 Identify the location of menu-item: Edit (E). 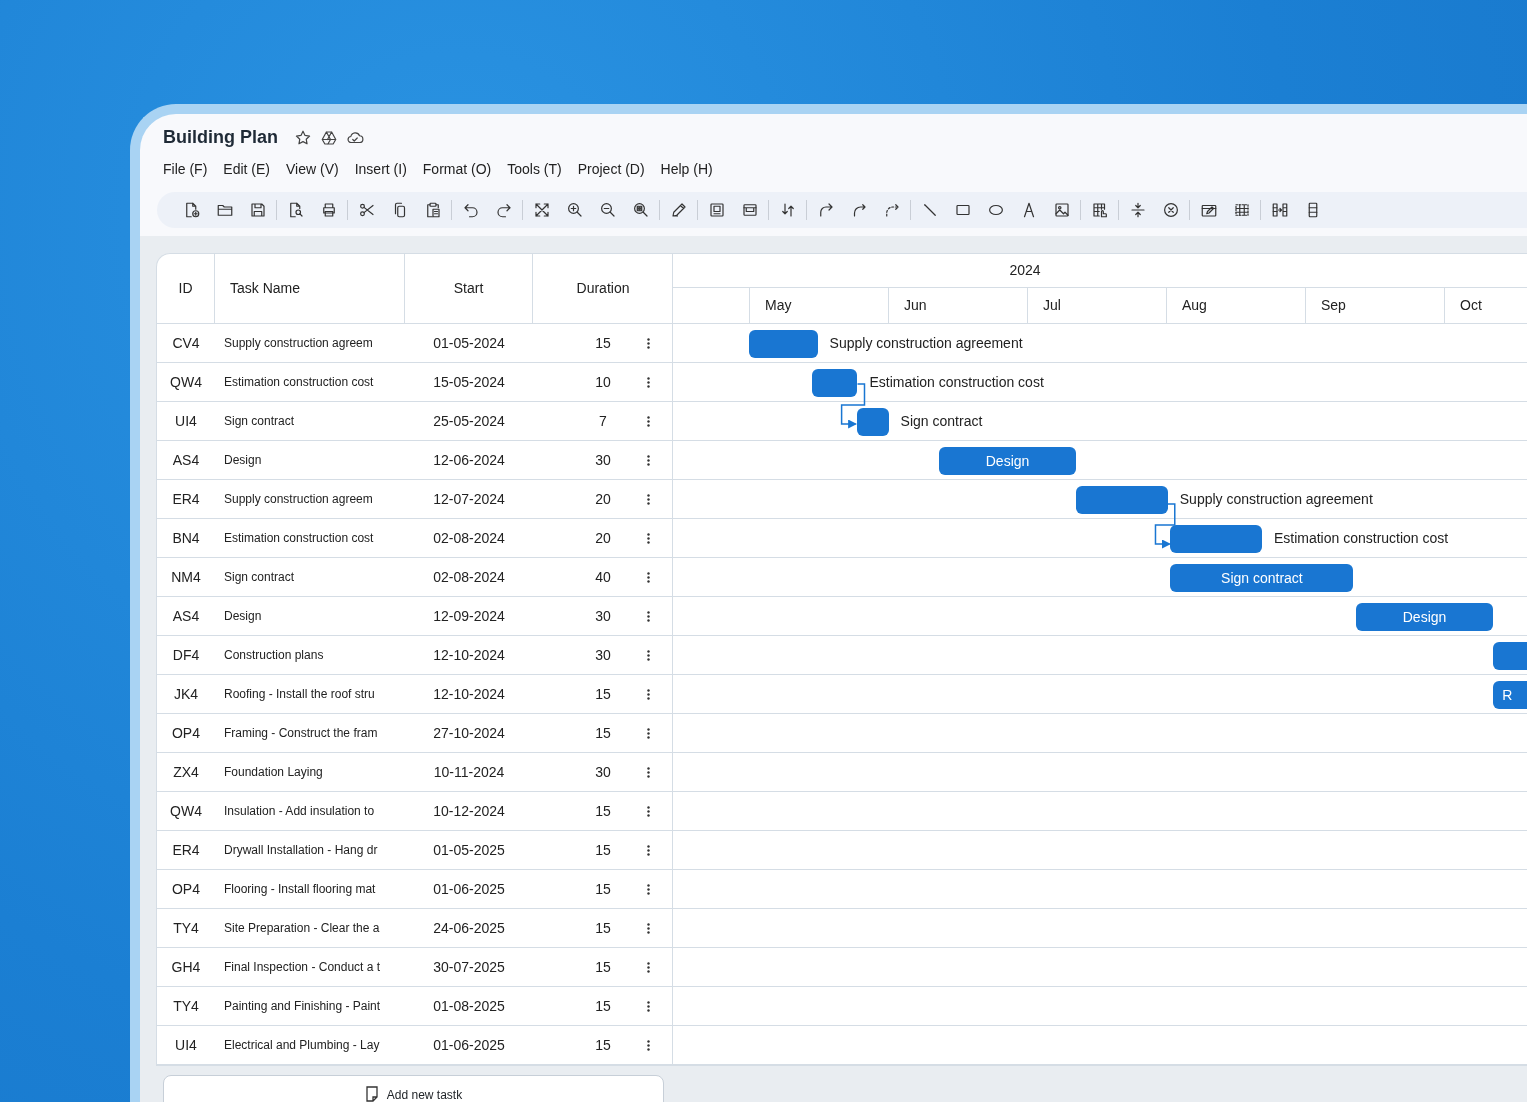
(246, 169).